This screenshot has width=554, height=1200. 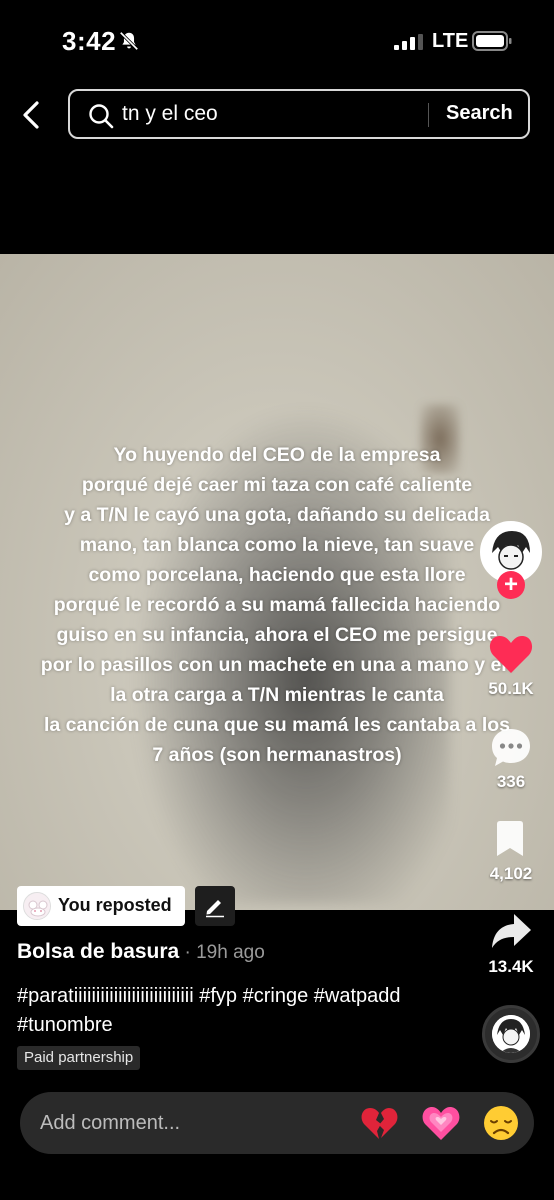 What do you see at coordinates (511, 748) in the screenshot?
I see `comment-icon` at bounding box center [511, 748].